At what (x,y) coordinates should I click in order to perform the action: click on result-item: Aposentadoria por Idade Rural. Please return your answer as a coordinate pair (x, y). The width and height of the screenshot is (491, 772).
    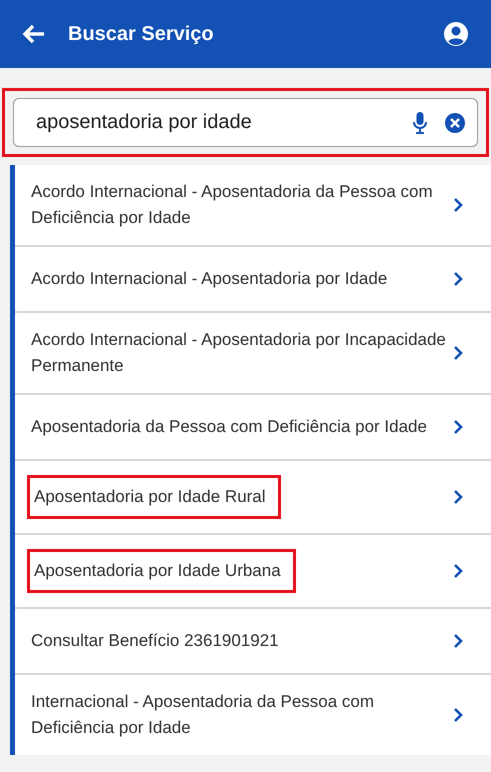
    Looking at the image, I should click on (253, 497).